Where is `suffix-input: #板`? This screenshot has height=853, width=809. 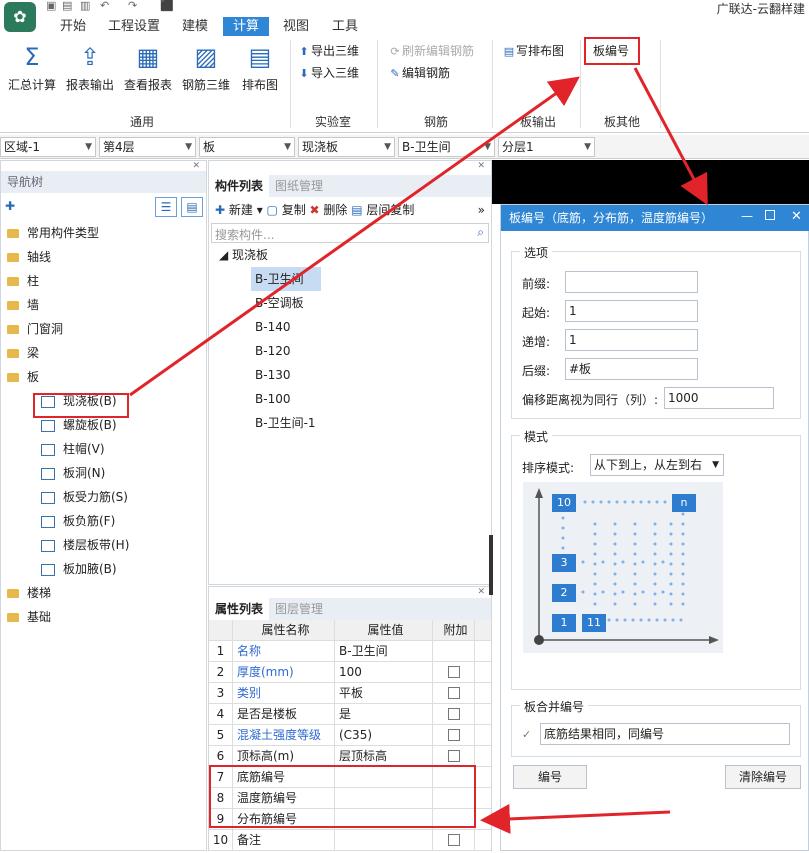
suffix-input: #板 is located at coordinates (631, 369).